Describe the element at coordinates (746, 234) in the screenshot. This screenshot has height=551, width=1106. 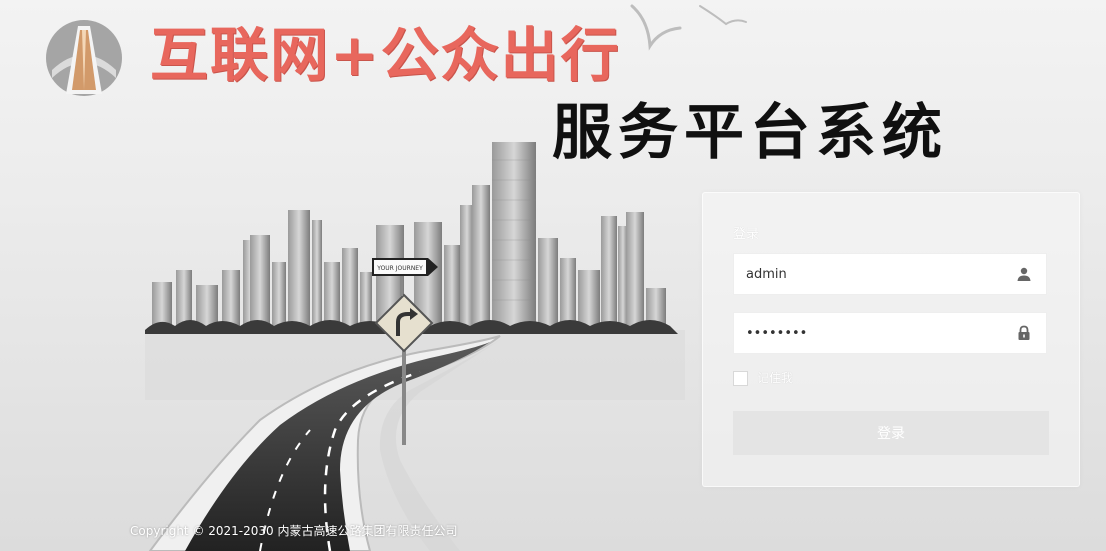
I see `login-title: 登录` at that location.